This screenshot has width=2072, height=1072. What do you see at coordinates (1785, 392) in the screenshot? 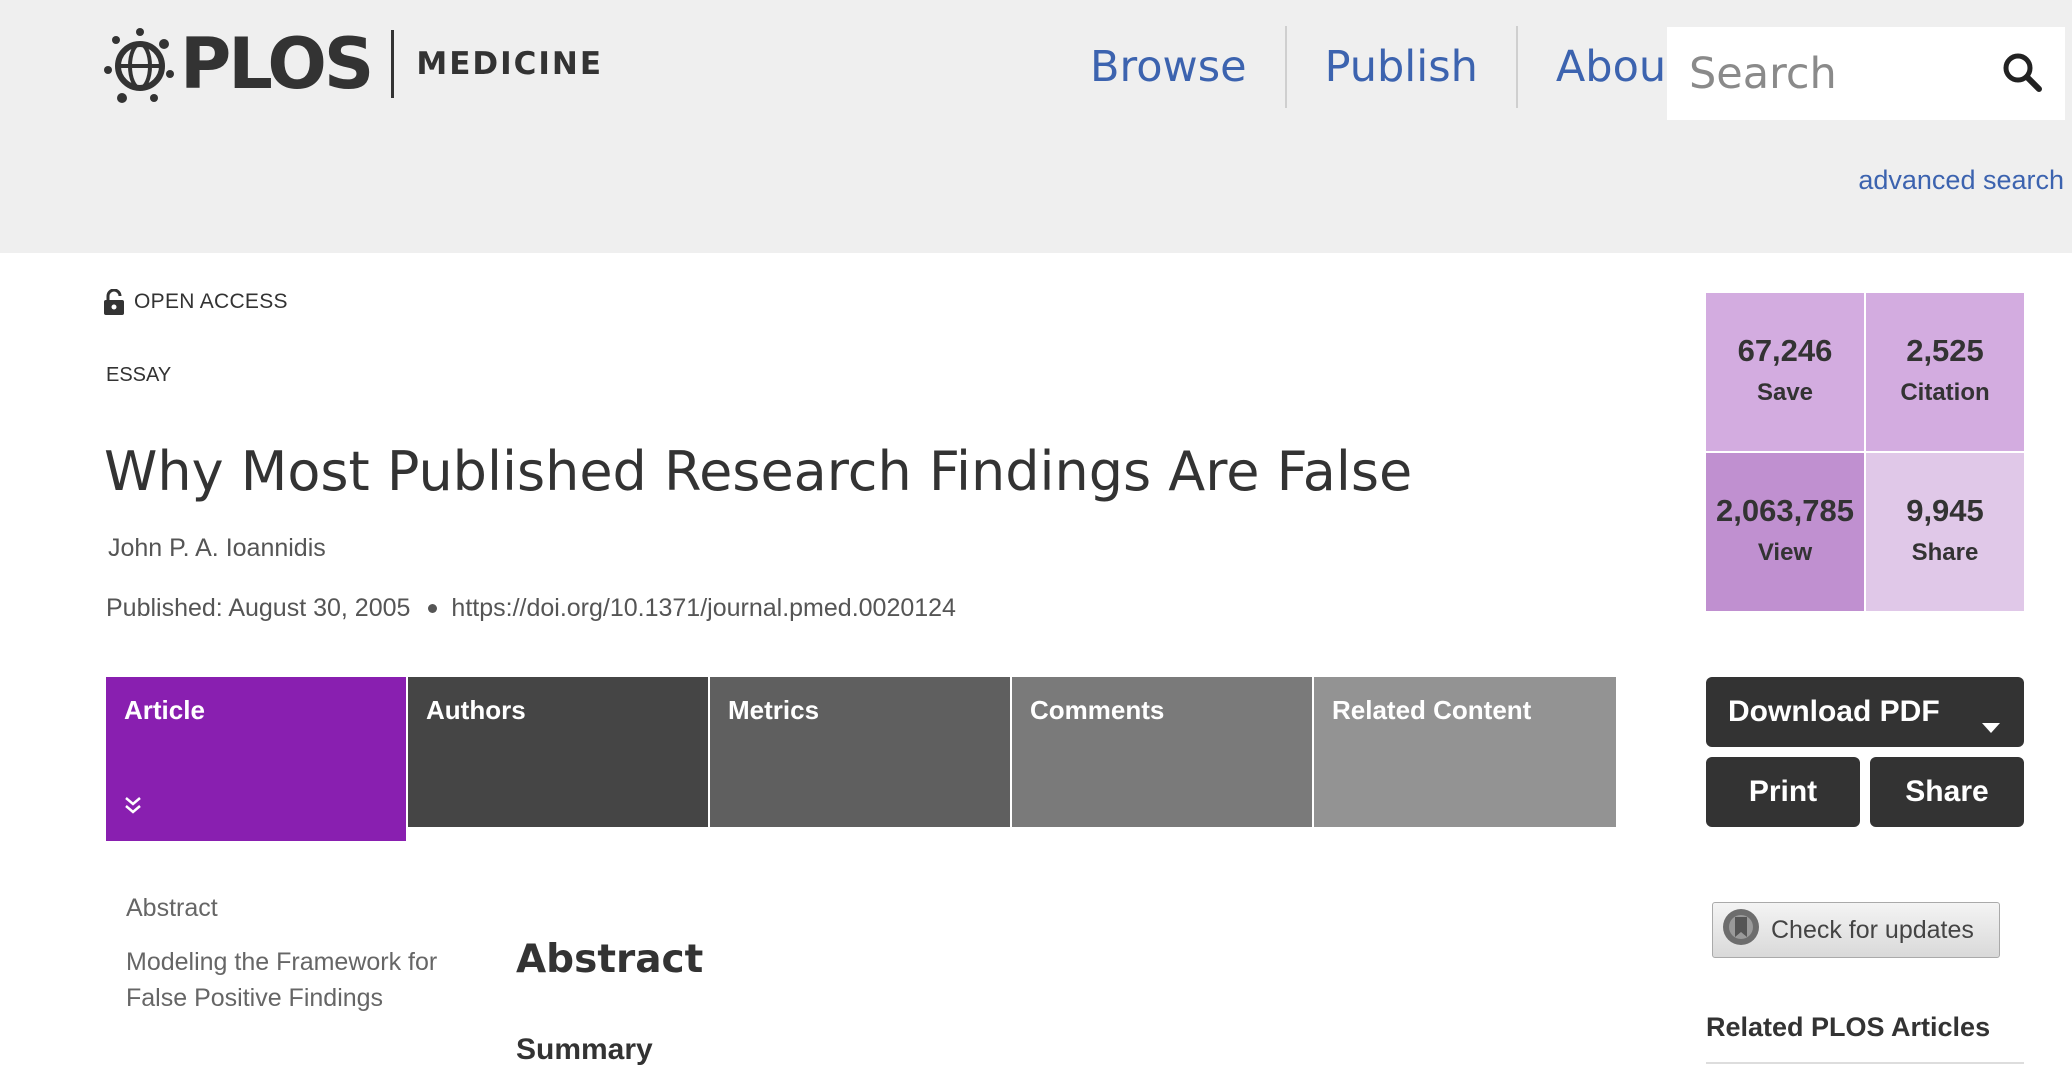
I see `metric-label: Save` at bounding box center [1785, 392].